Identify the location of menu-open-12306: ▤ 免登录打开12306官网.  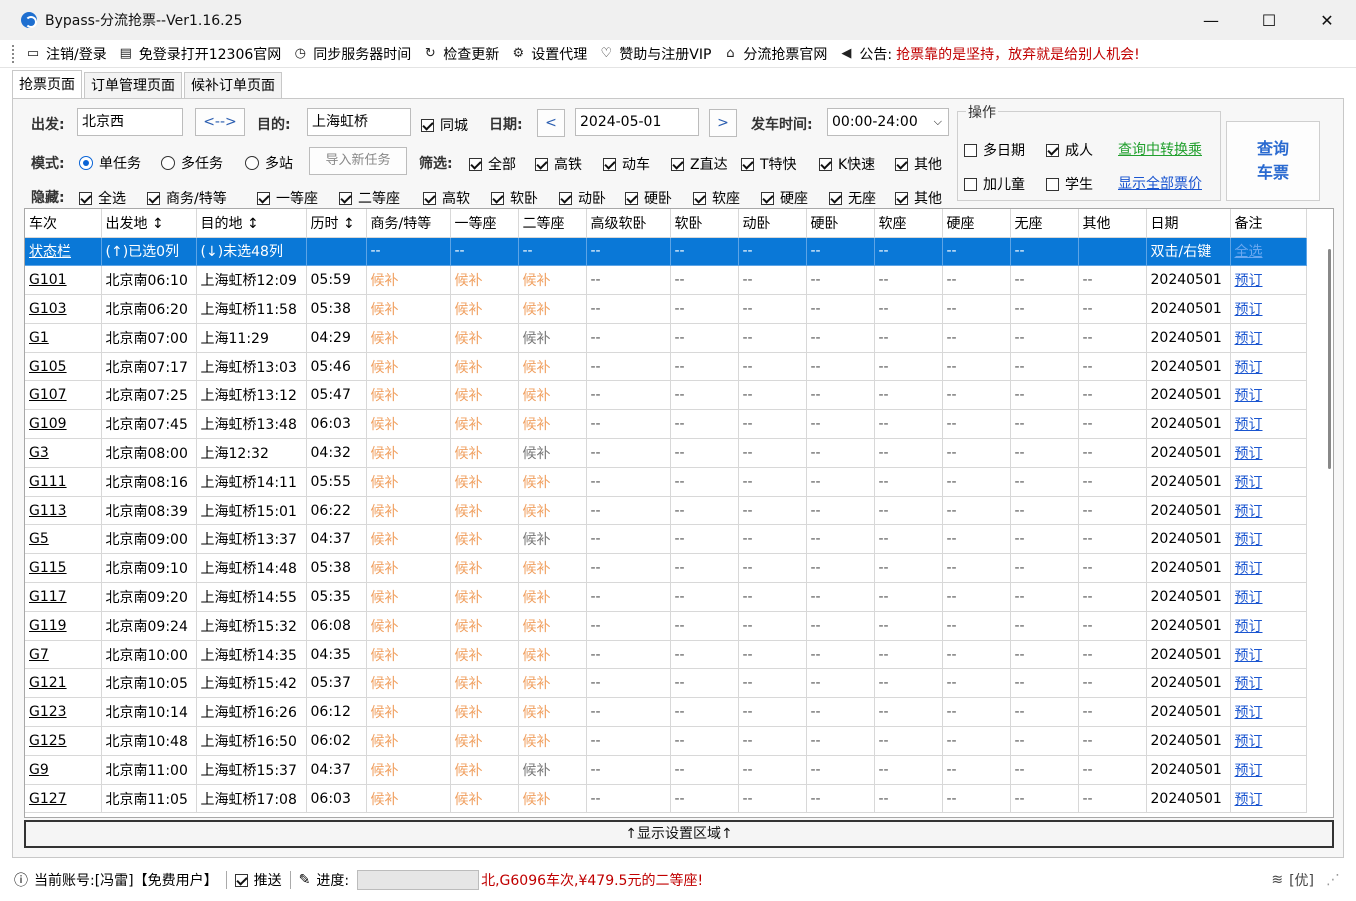
(200, 54).